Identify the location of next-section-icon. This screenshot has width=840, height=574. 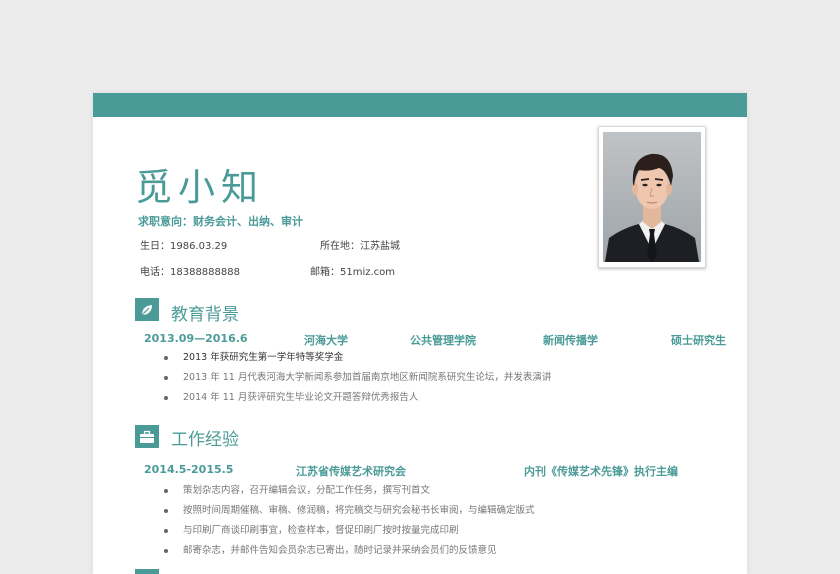
(147, 571).